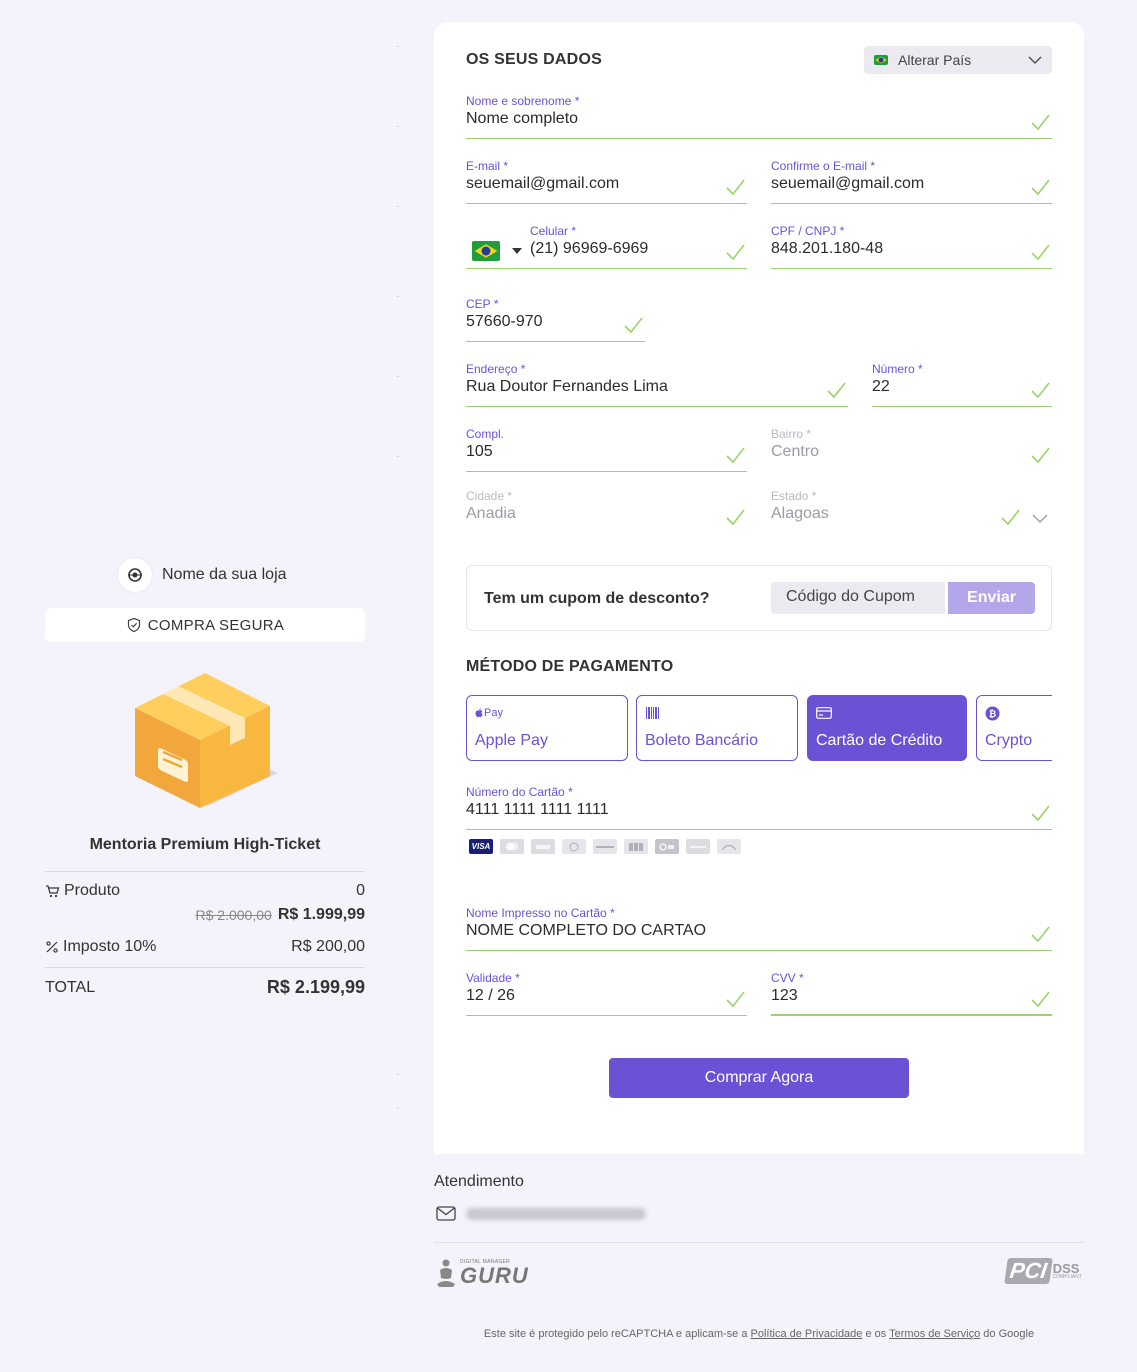 The image size is (1137, 1372). I want to click on cep-field: CEP * 57660-970, so click(555, 319).